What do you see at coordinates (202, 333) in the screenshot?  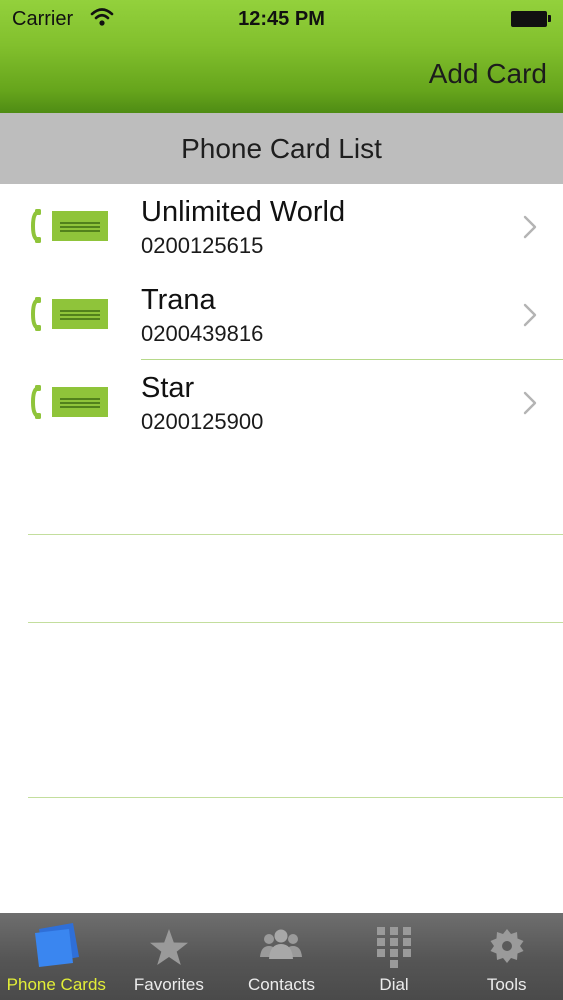 I see `card-number: 0200439816` at bounding box center [202, 333].